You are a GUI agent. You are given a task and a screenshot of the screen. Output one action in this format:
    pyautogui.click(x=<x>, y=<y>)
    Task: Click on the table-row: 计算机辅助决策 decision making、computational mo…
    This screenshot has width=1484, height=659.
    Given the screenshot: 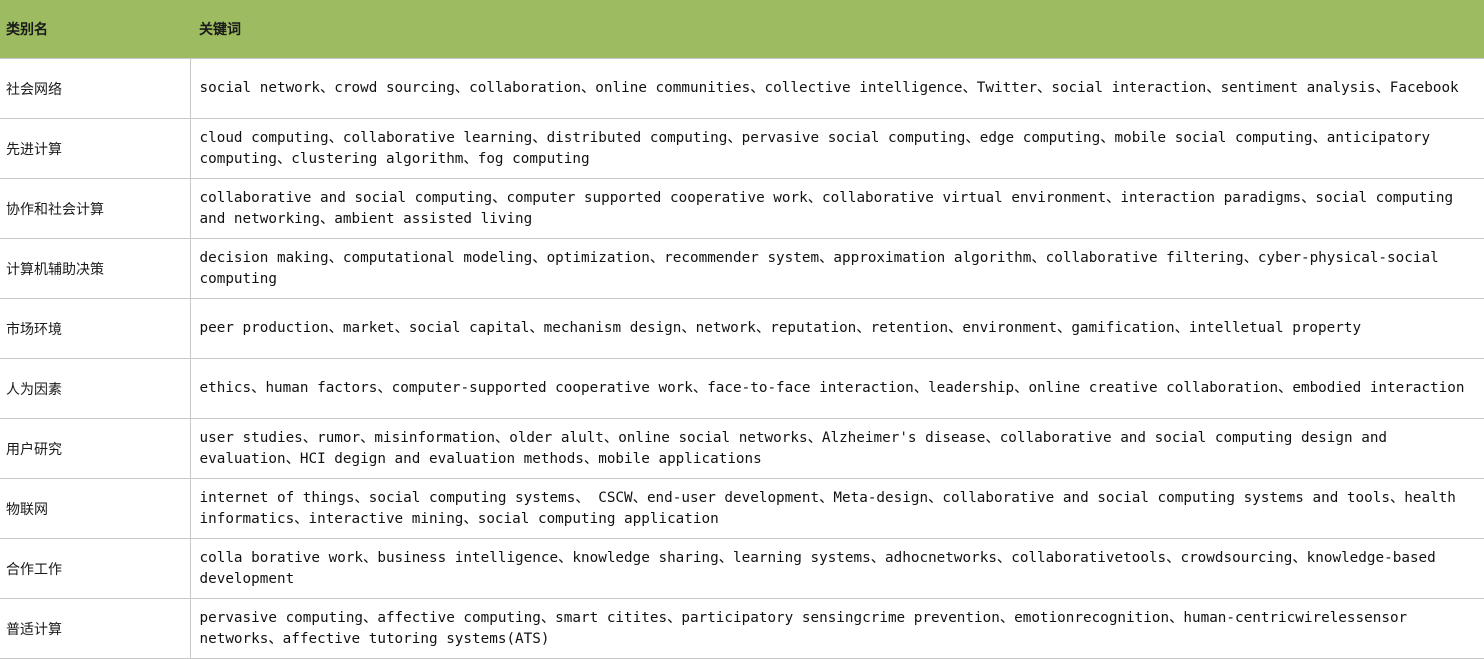 What is the action you would take?
    pyautogui.click(x=742, y=268)
    